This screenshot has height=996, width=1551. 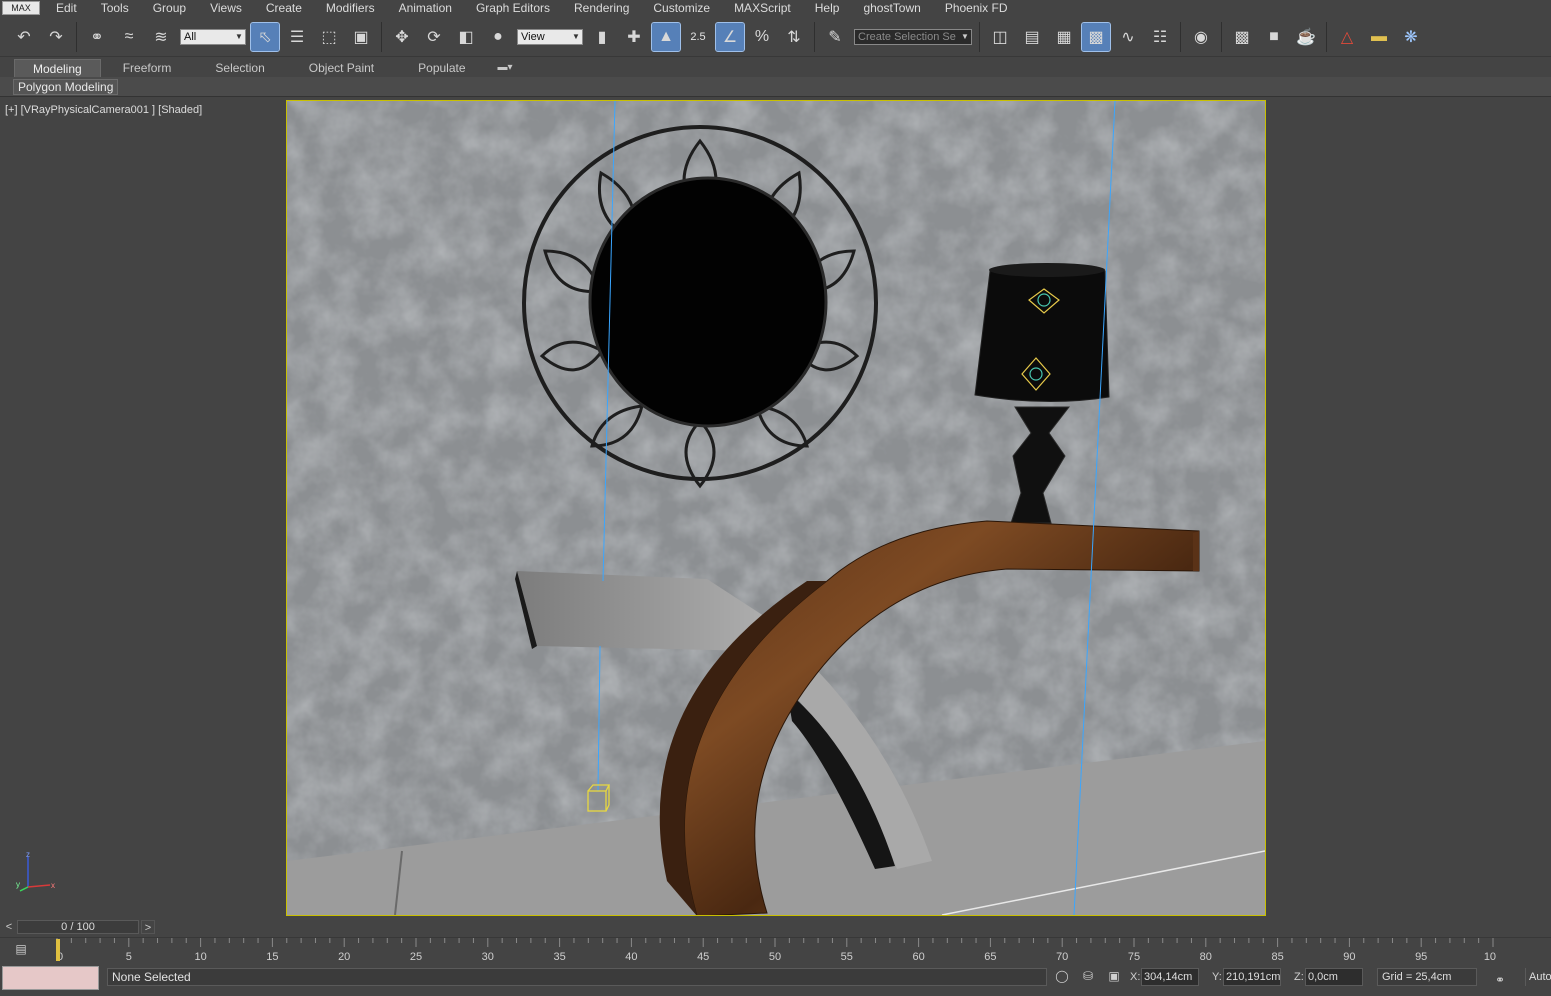 What do you see at coordinates (466, 37) in the screenshot?
I see `scale-icon: ◧` at bounding box center [466, 37].